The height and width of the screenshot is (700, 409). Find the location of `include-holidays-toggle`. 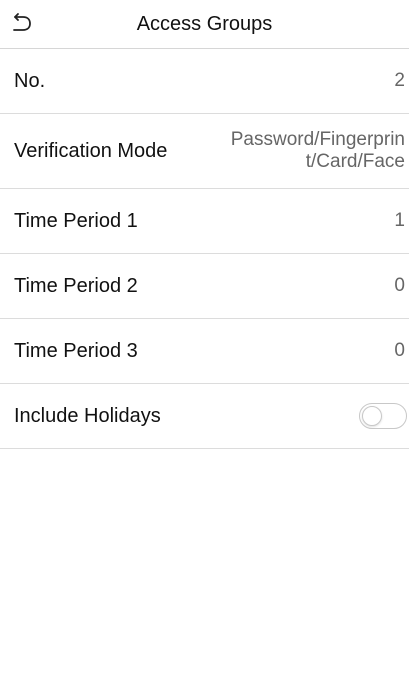

include-holidays-toggle is located at coordinates (383, 416).